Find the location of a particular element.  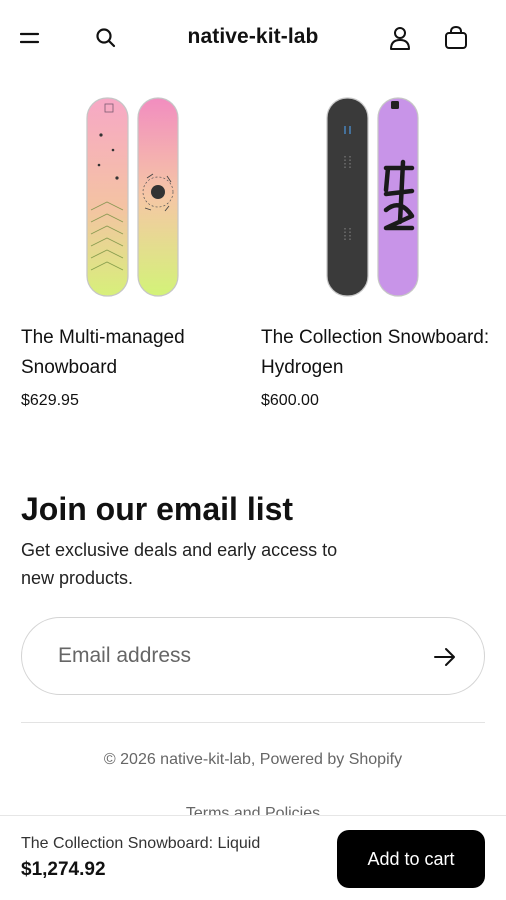

product-title: The Collection Snowboard: Hydrogen is located at coordinates (376, 353).